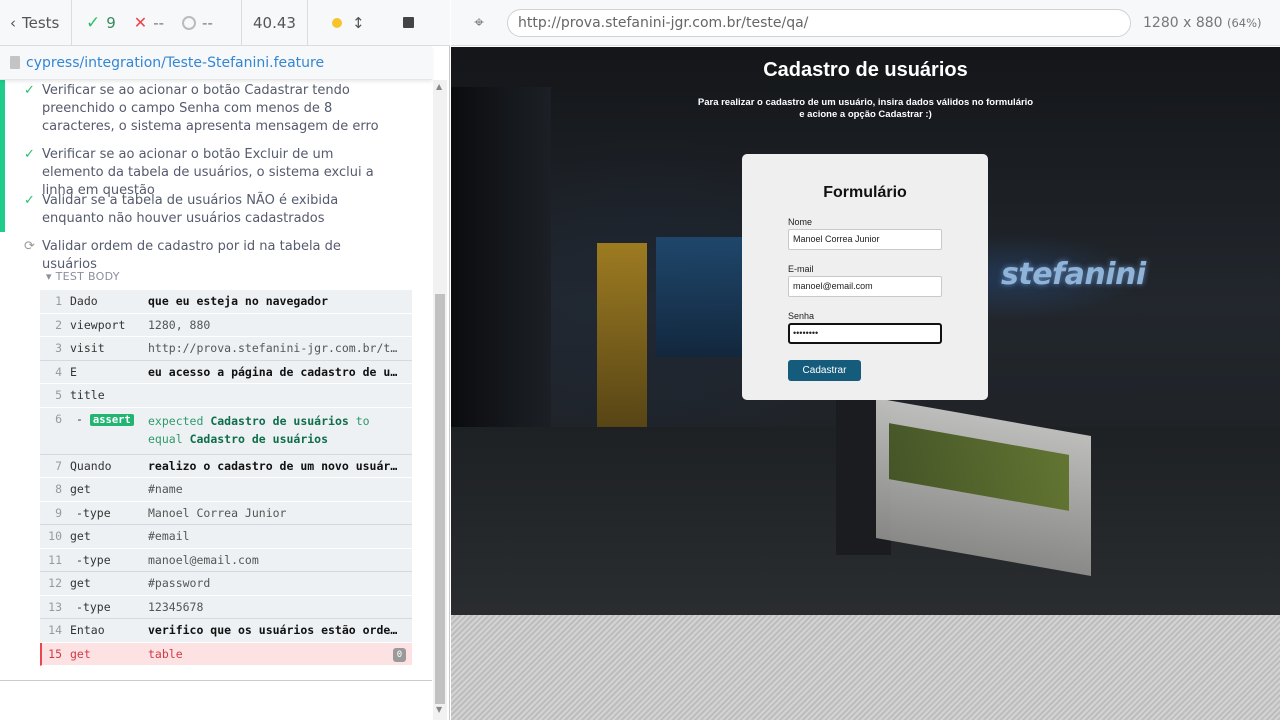  Describe the element at coordinates (275, 23) in the screenshot. I see `duration: 40.43` at that location.